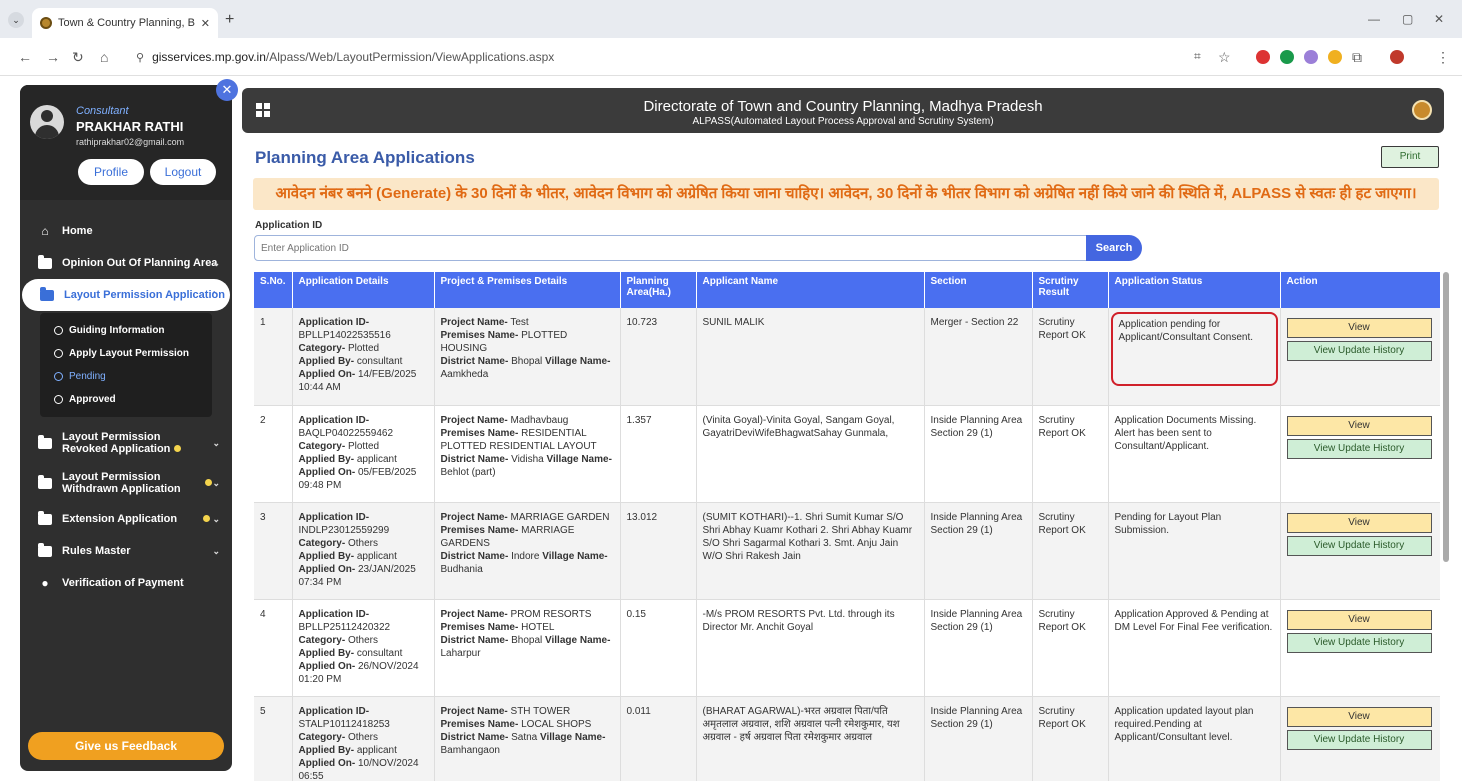 This screenshot has width=1462, height=781. What do you see at coordinates (47, 122) in the screenshot?
I see `avatar` at bounding box center [47, 122].